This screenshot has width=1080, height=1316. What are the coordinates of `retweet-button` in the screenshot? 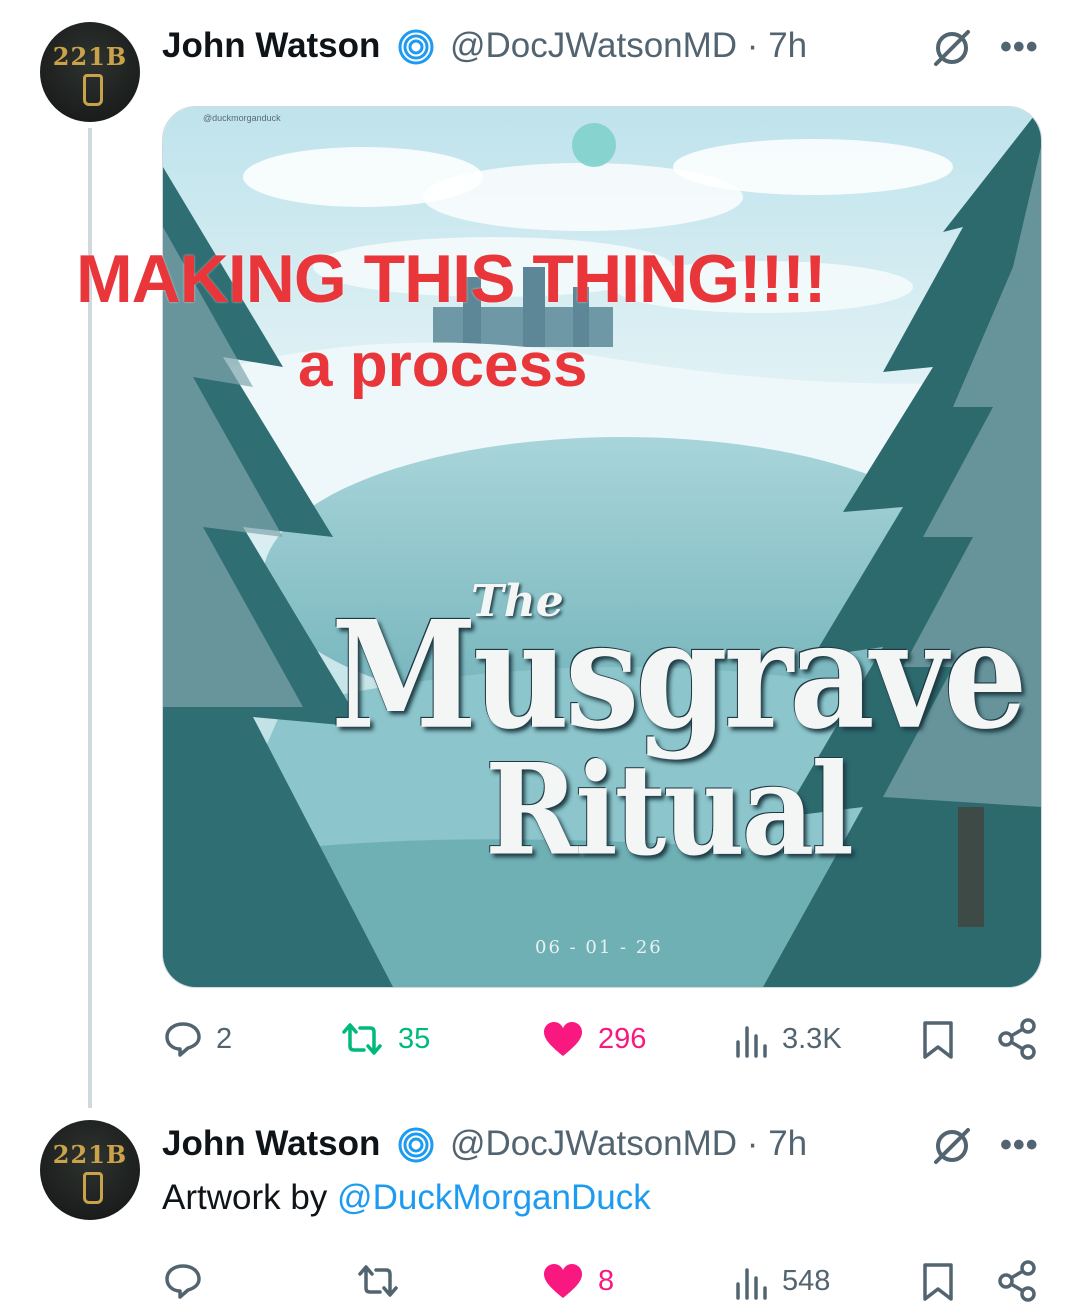 It's located at (378, 1281).